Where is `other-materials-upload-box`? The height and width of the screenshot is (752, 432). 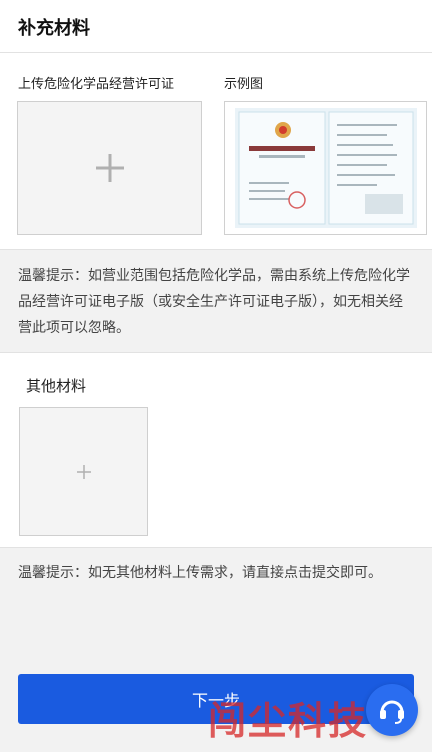 other-materials-upload-box is located at coordinates (83, 471).